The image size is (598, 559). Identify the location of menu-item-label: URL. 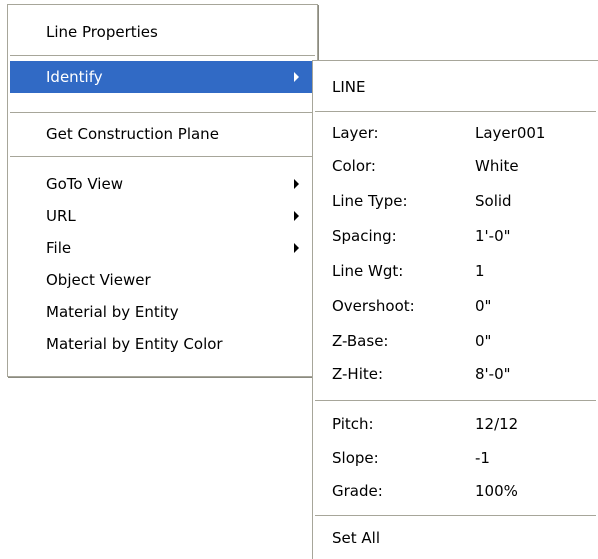
(61, 216).